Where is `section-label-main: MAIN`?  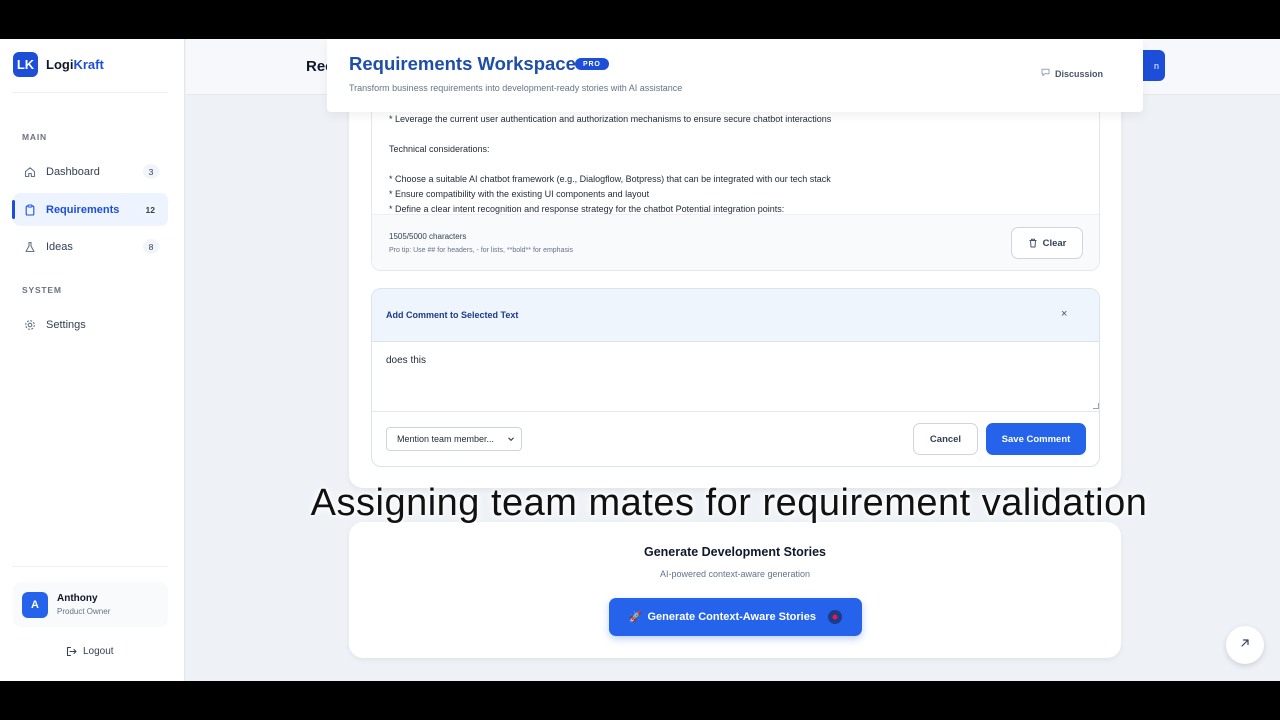 section-label-main: MAIN is located at coordinates (34, 137).